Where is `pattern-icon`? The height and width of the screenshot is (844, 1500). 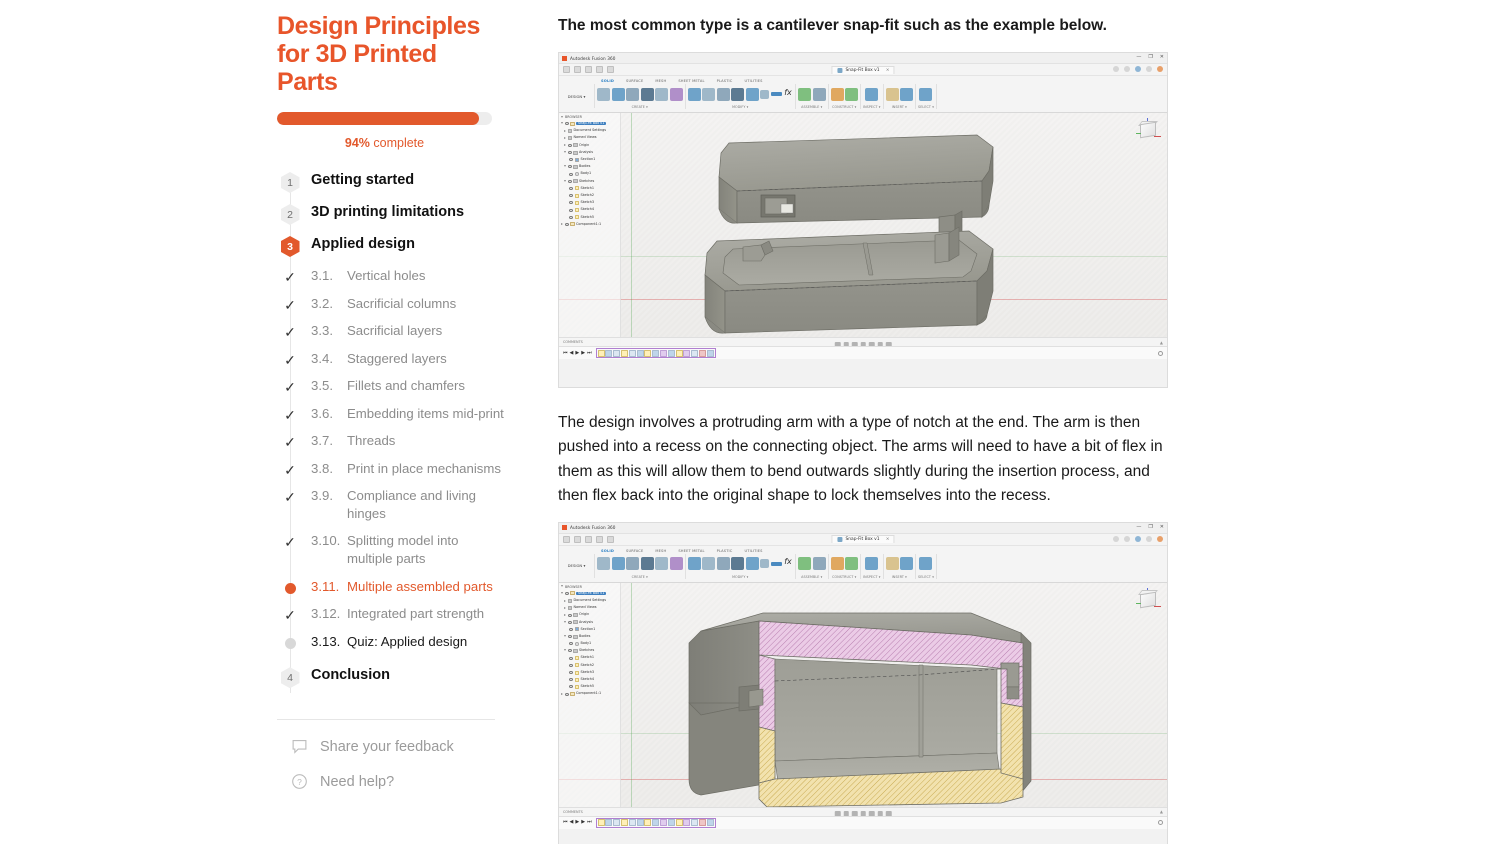 pattern-icon is located at coordinates (676, 94).